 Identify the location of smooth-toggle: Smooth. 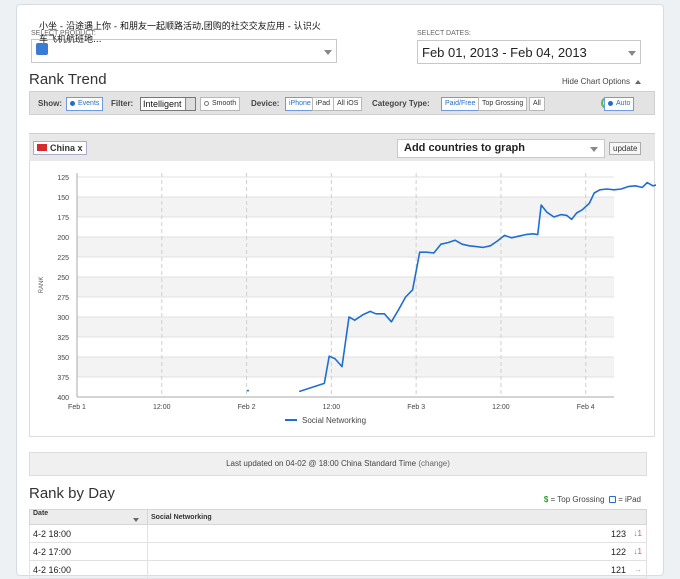
(220, 104).